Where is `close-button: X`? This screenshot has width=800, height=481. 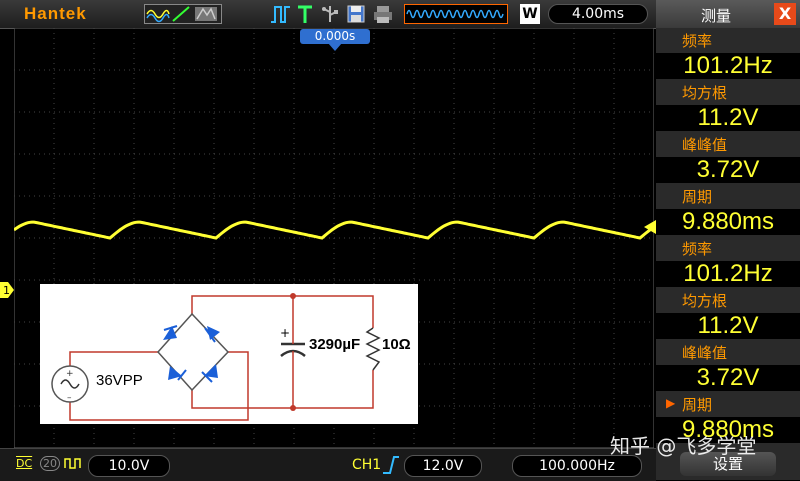 close-button: X is located at coordinates (785, 14).